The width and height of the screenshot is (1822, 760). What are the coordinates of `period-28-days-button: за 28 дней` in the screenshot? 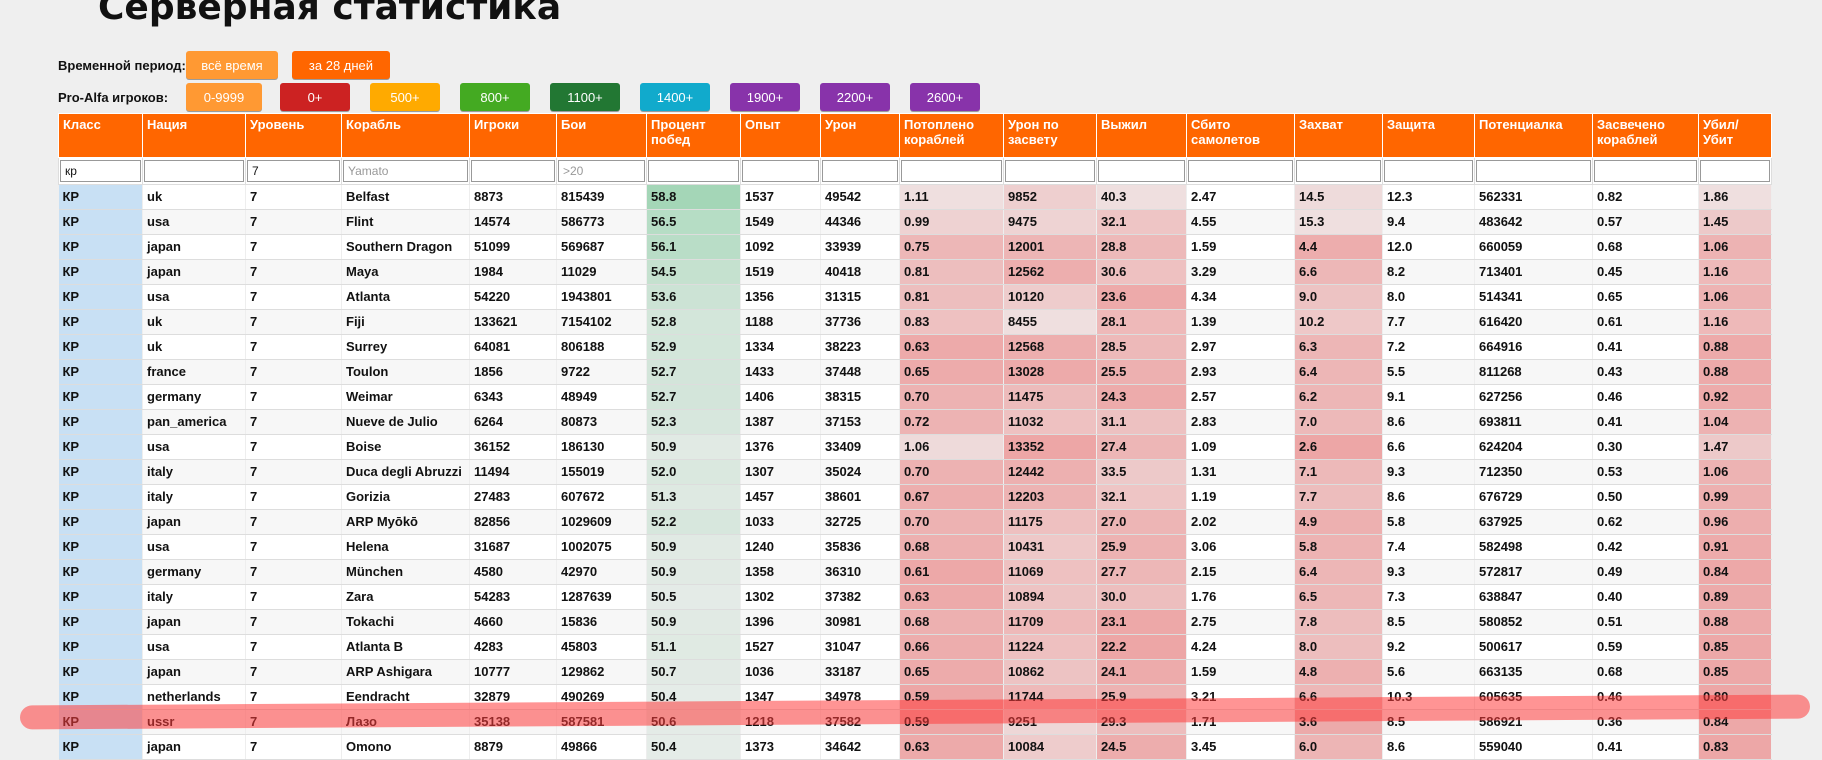 It's located at (341, 65).